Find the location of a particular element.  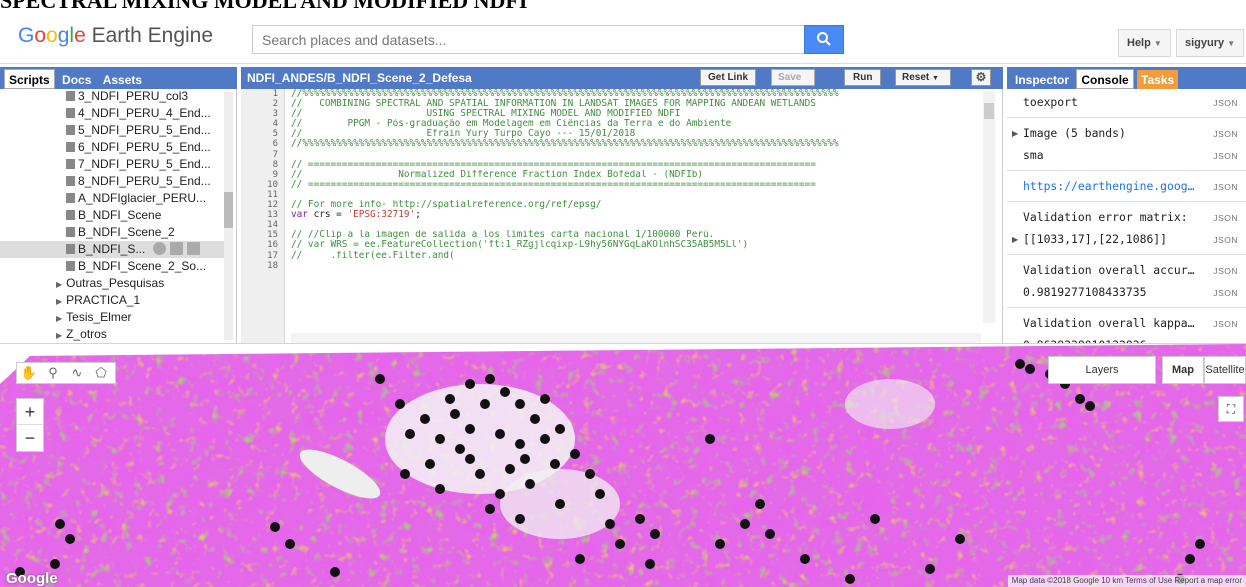

editor-horizontal-scrollbar is located at coordinates (636, 338).